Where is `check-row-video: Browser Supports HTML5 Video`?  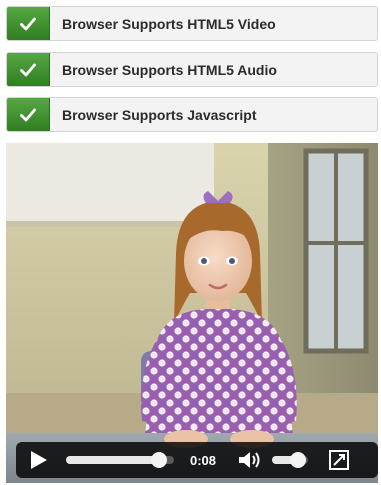 check-row-video: Browser Supports HTML5 Video is located at coordinates (192, 23).